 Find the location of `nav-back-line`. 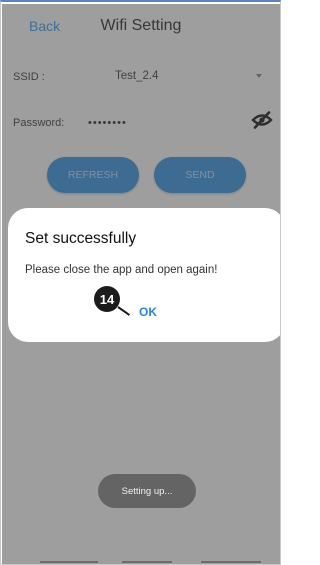

nav-back-line is located at coordinates (231, 562).